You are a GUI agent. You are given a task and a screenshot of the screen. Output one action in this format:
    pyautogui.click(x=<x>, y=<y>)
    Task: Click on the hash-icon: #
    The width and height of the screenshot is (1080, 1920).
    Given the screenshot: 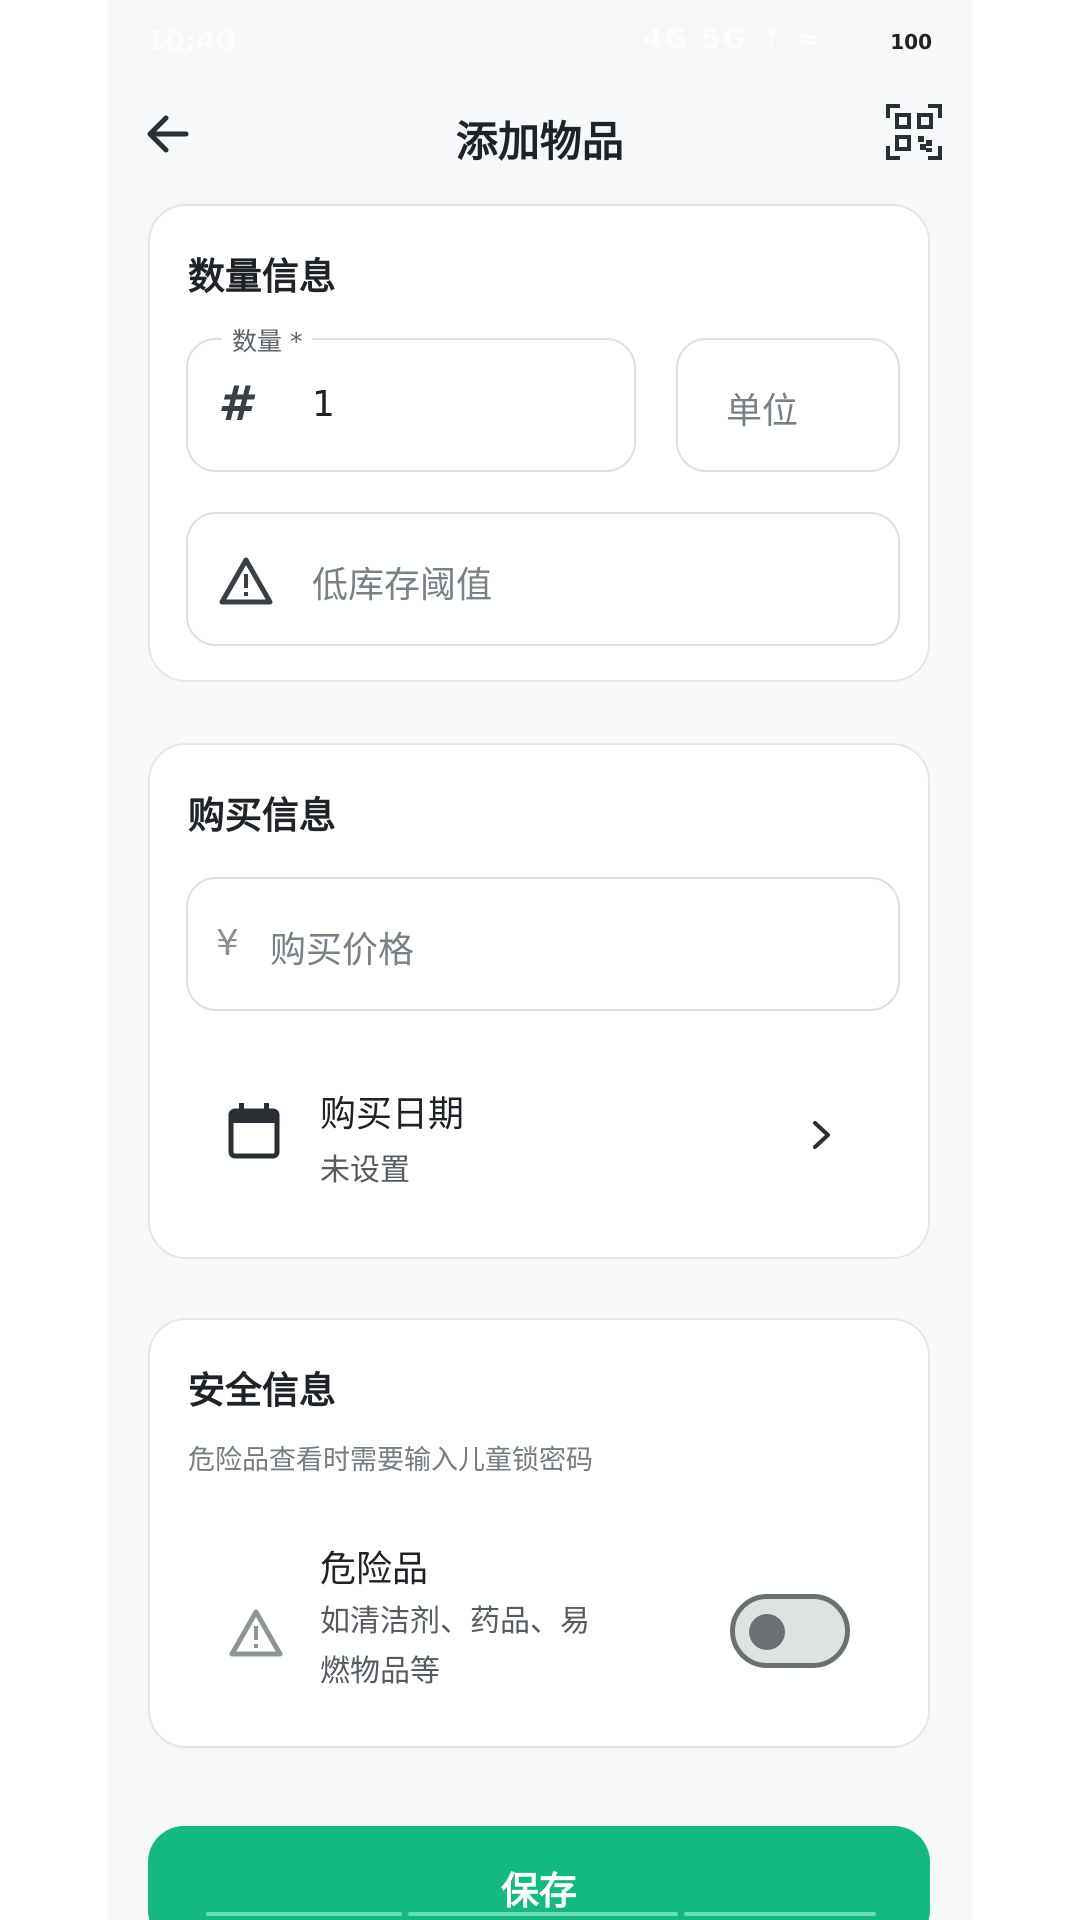 What is the action you would take?
    pyautogui.click(x=235, y=404)
    